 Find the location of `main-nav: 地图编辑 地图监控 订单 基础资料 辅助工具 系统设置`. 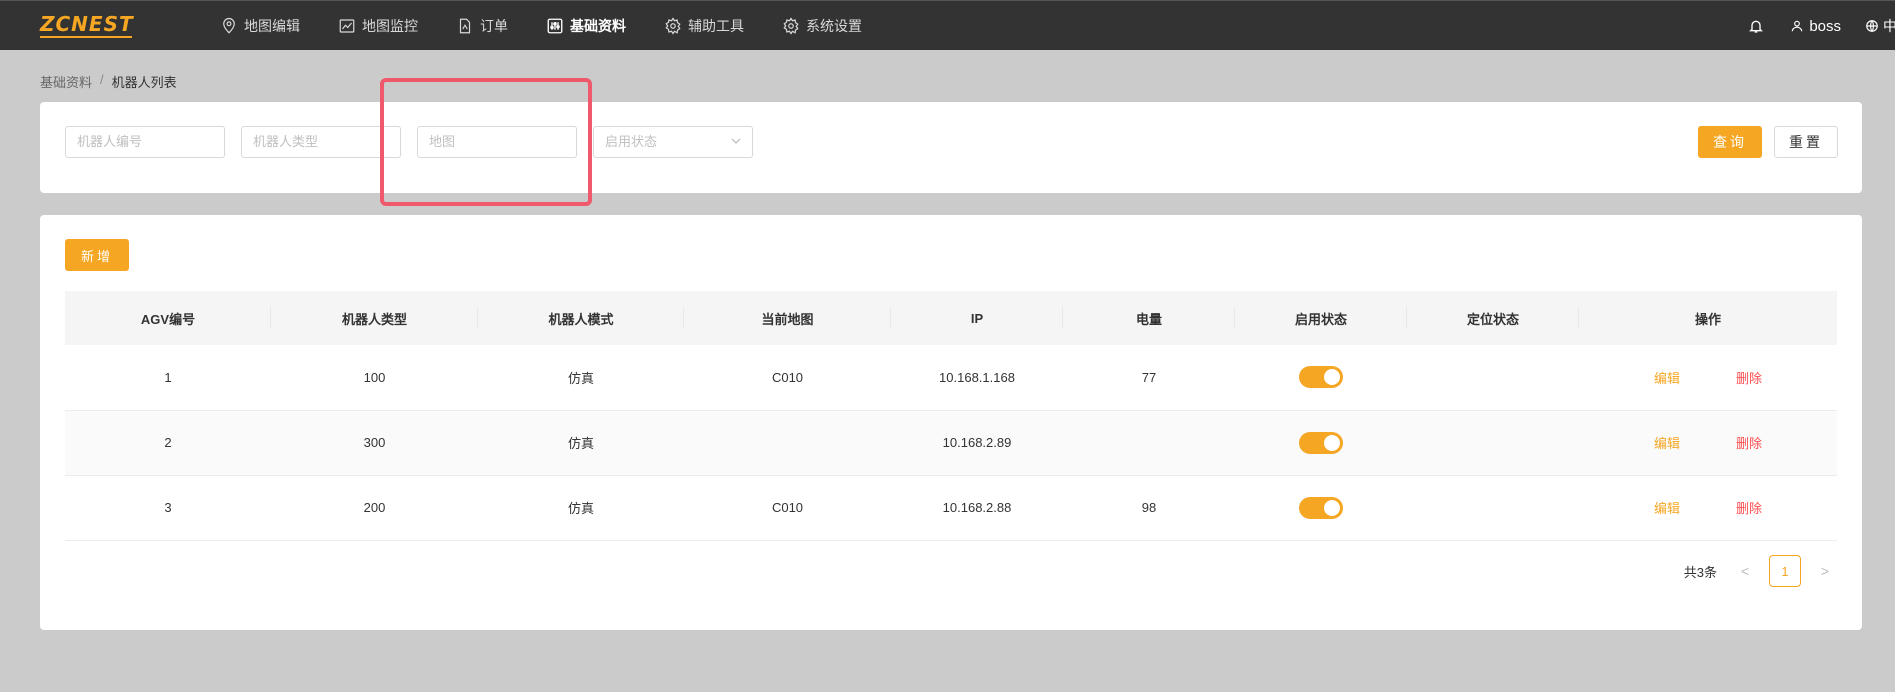

main-nav: 地图编辑 地图监控 订单 基础资料 辅助工具 系统设置 is located at coordinates (560, 26).